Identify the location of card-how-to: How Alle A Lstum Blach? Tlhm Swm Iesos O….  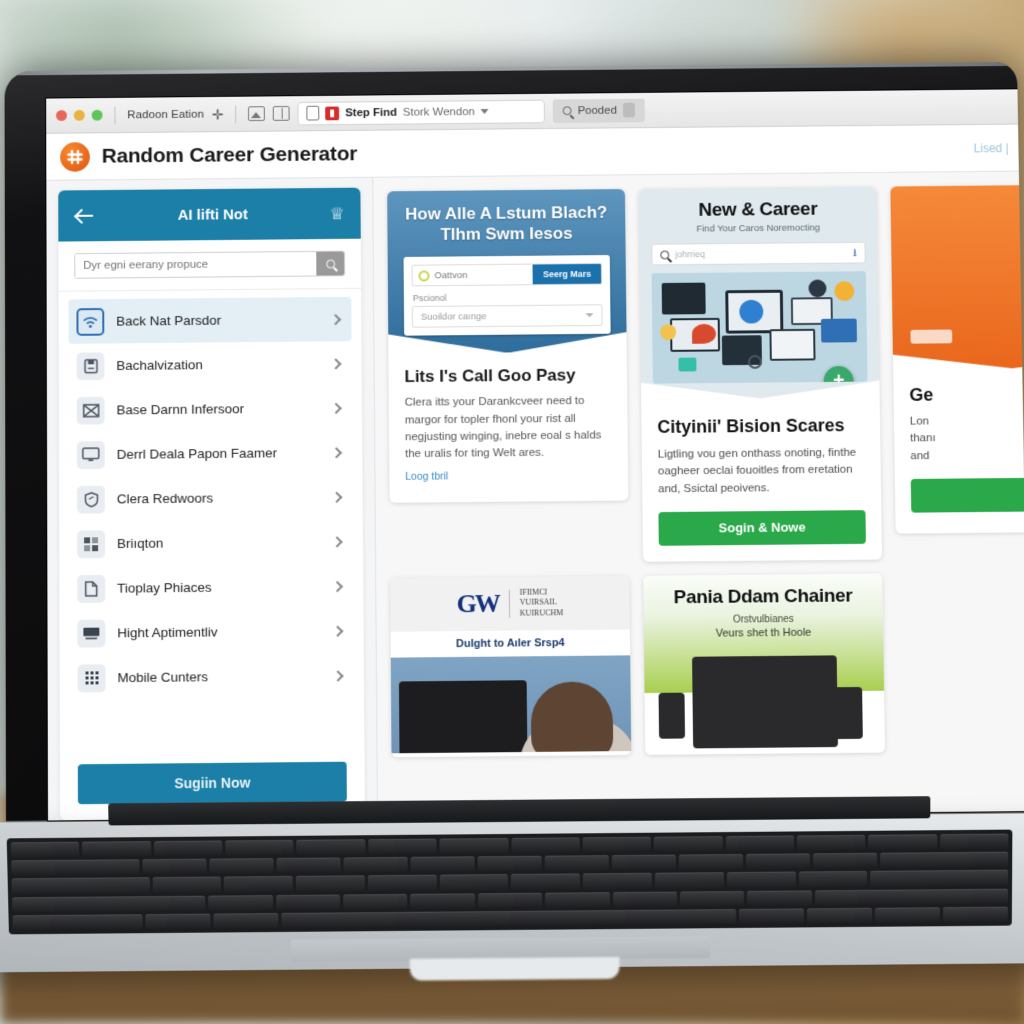
(508, 346).